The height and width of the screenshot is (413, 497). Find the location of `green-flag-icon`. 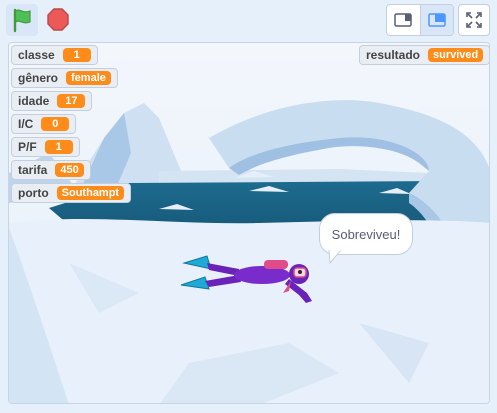

green-flag-icon is located at coordinates (22, 20).